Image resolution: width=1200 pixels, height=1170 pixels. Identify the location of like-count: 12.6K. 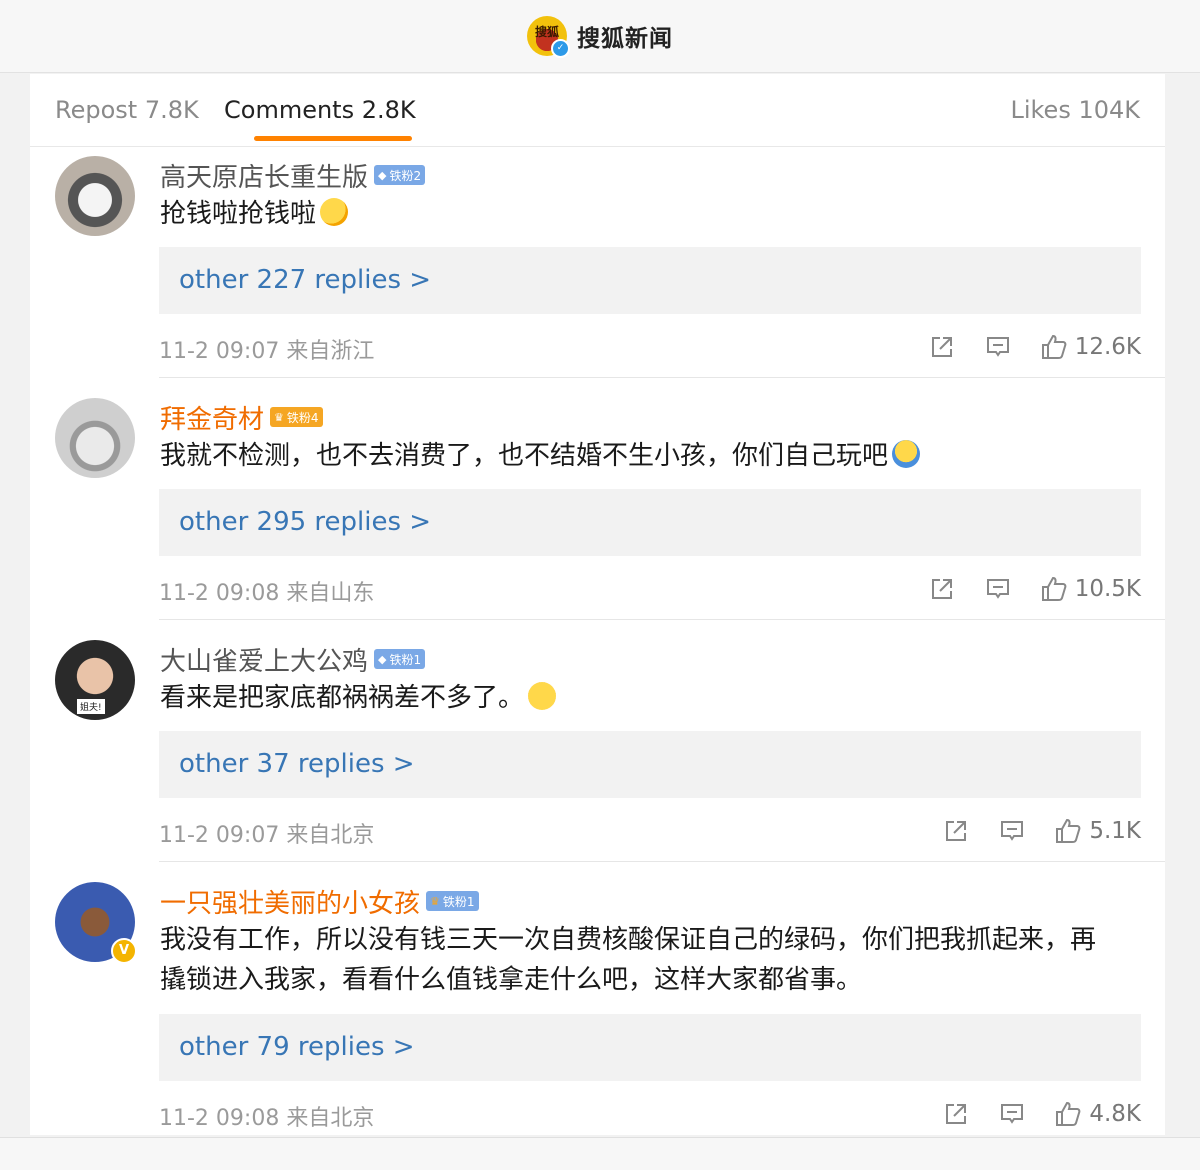
(1107, 347).